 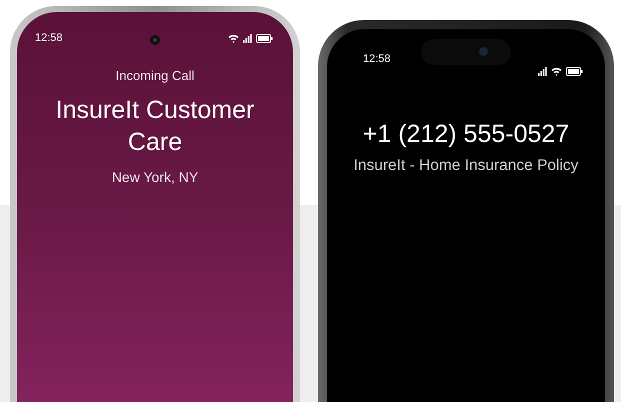 I want to click on caller-location: New York, NY, so click(x=155, y=177).